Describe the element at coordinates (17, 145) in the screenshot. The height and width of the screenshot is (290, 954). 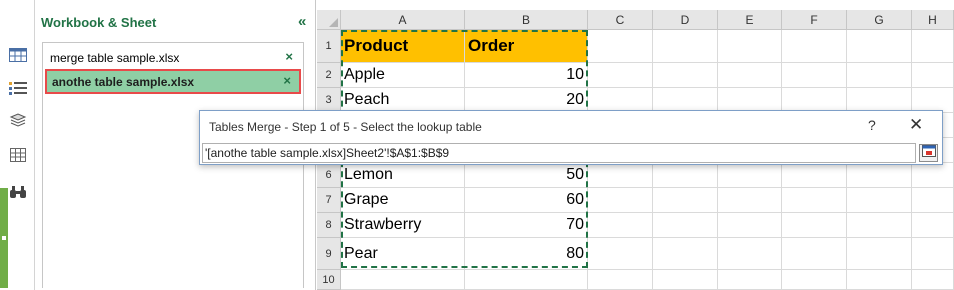
I see `tool-icon-strip` at that location.